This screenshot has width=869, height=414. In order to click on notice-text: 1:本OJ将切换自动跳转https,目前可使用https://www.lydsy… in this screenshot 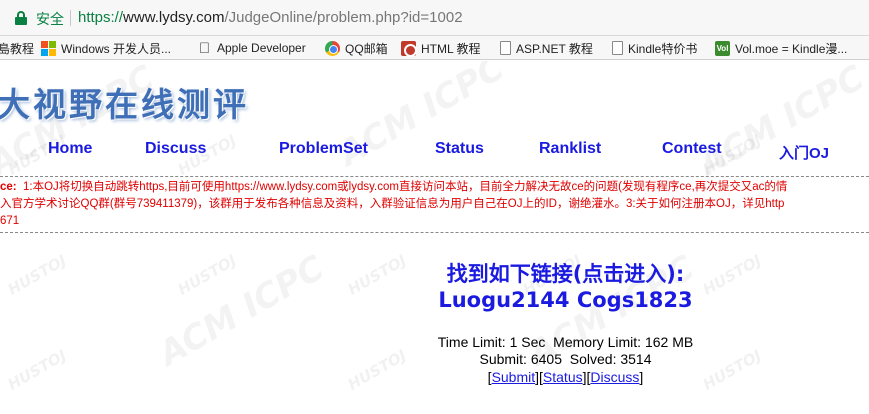, I will do `click(405, 187)`.